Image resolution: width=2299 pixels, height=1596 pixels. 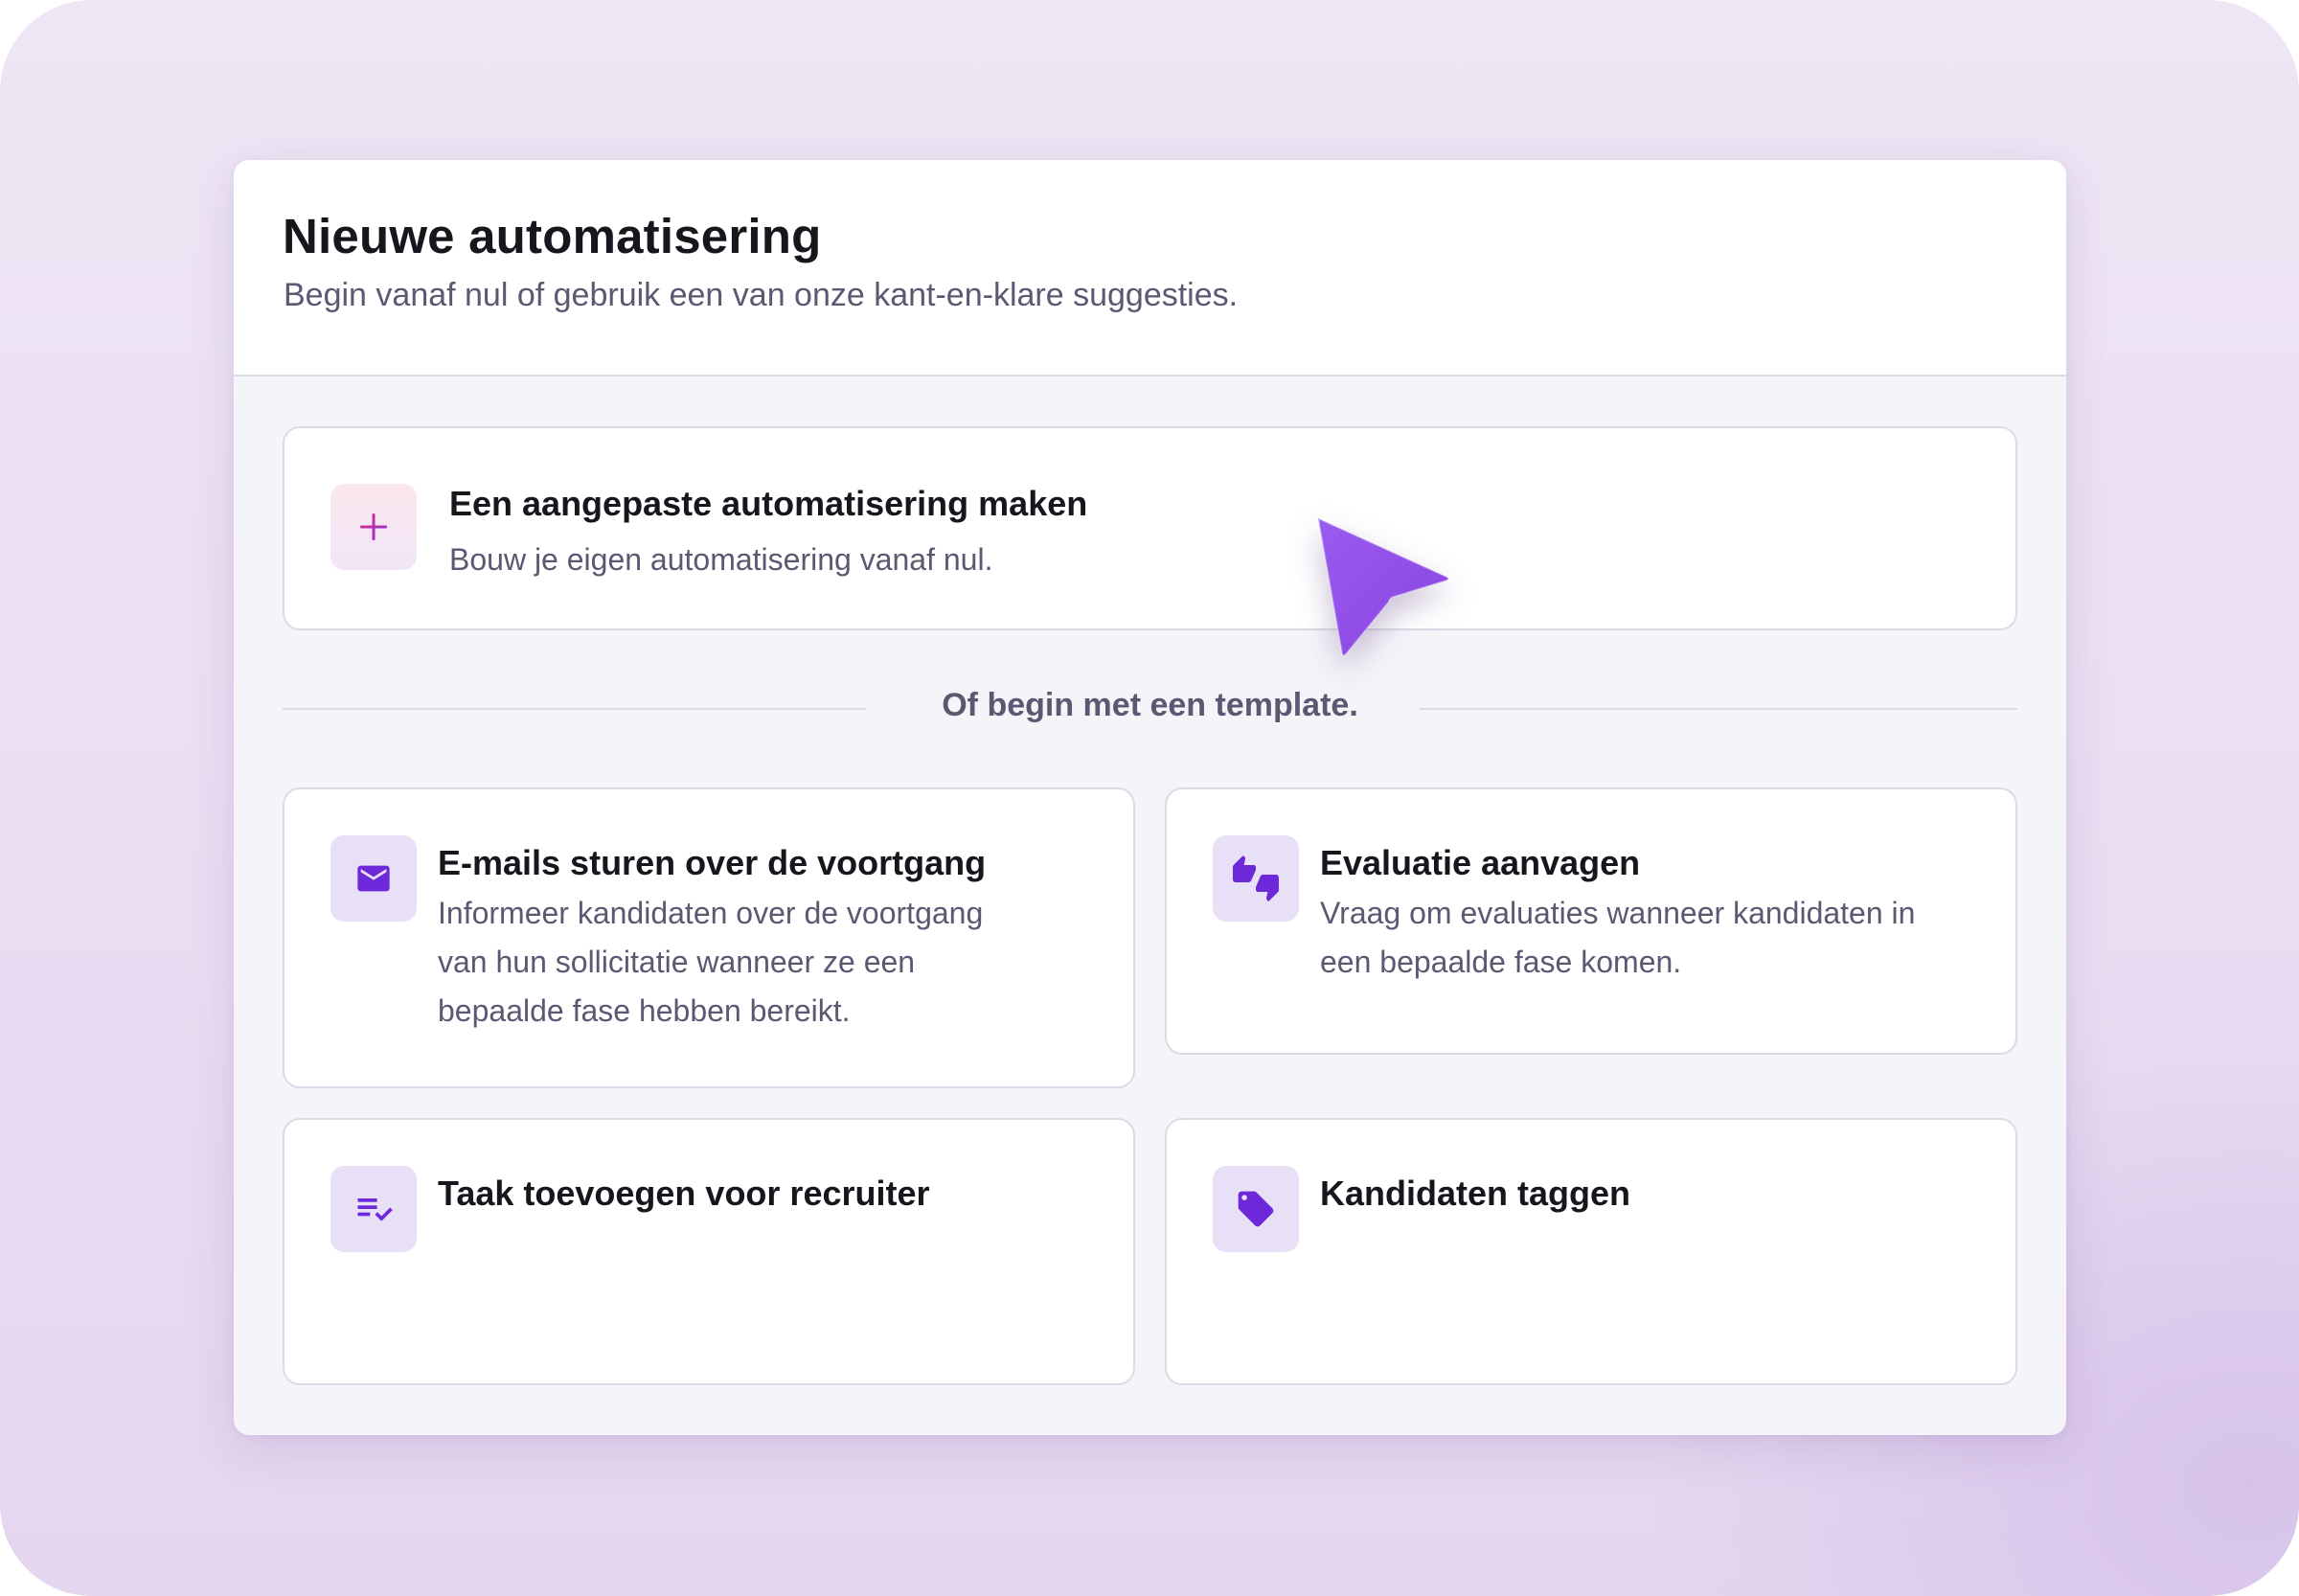 I want to click on thumbs-up-down-icon-container, so click(x=1256, y=878).